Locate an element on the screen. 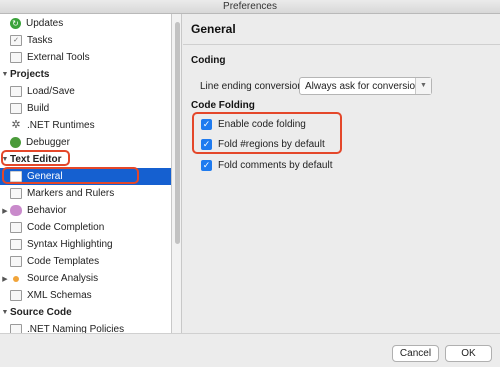  sidebar-item-label: Markers and Rulers is located at coordinates (71, 193).